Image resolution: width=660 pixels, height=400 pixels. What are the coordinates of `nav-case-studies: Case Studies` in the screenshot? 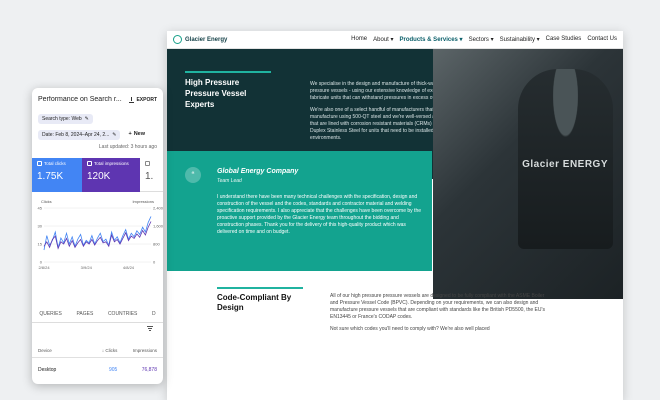 It's located at (564, 39).